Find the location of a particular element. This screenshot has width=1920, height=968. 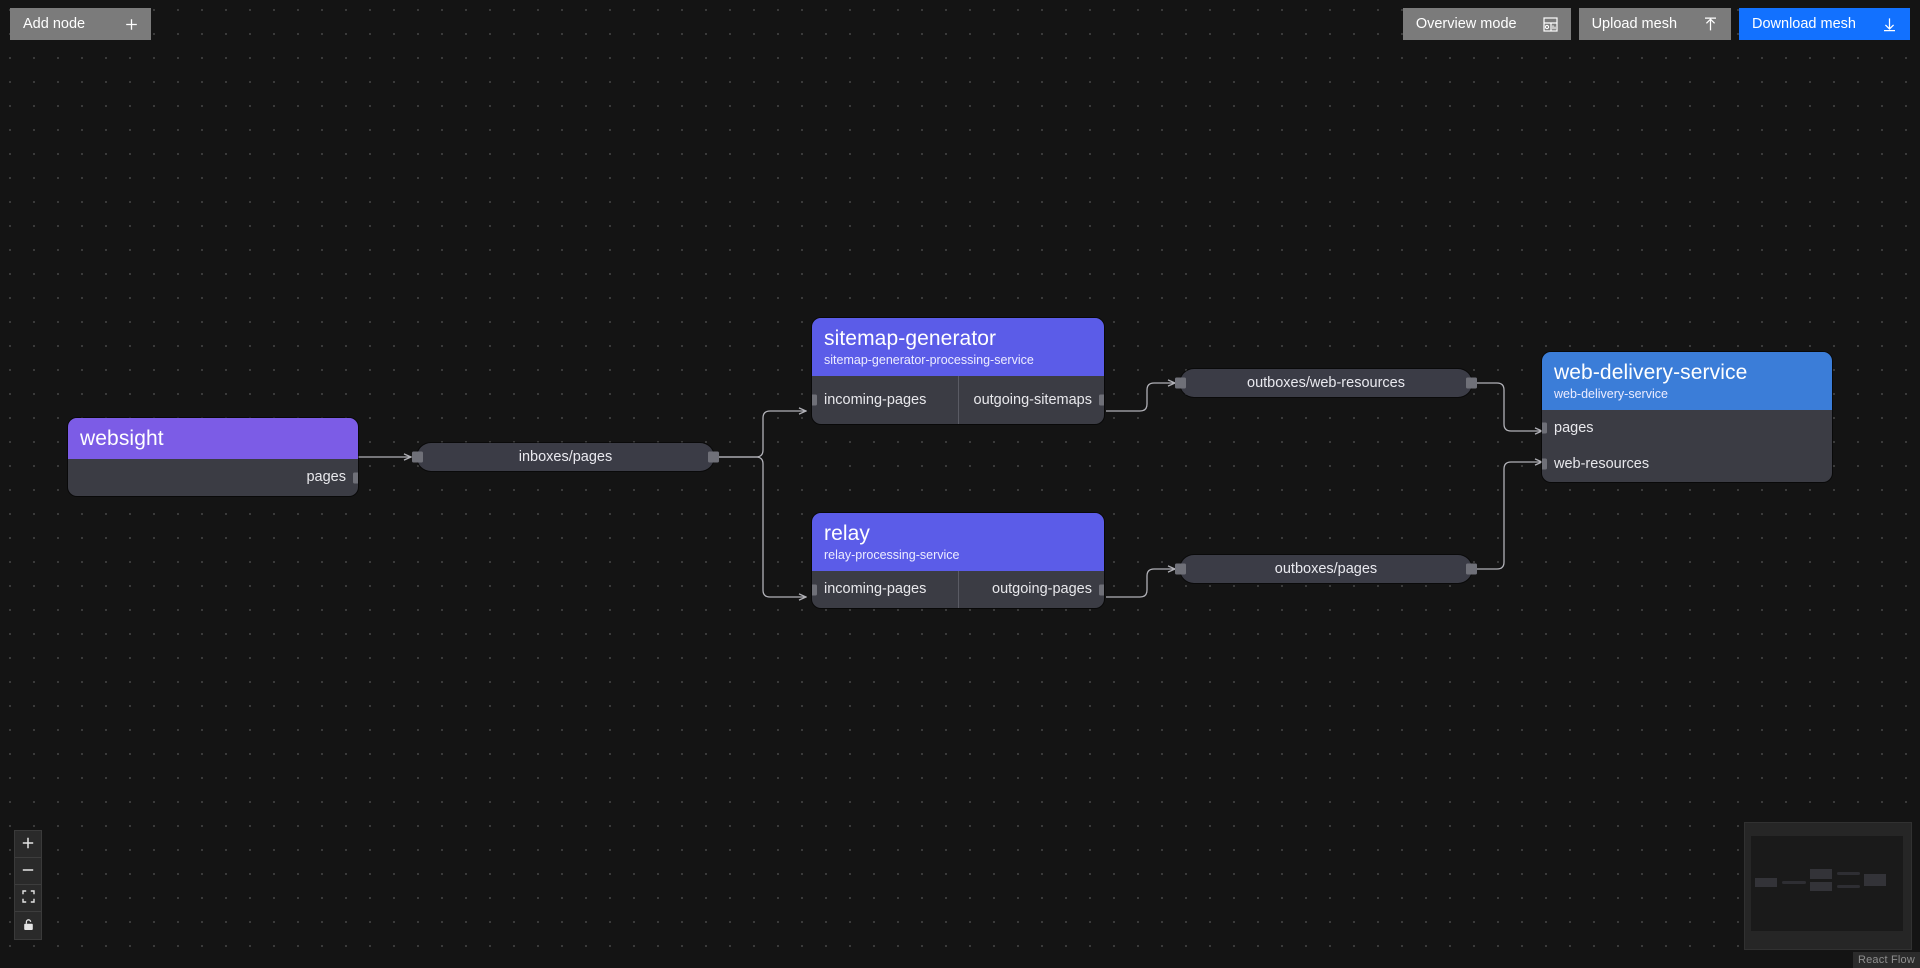

node-title: relay is located at coordinates (847, 533).